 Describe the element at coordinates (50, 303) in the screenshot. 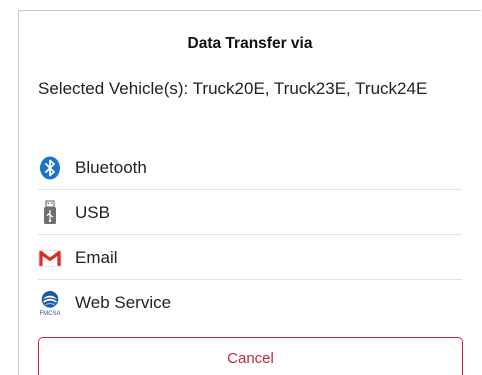

I see `fmcsa-icon: FMCSA` at that location.